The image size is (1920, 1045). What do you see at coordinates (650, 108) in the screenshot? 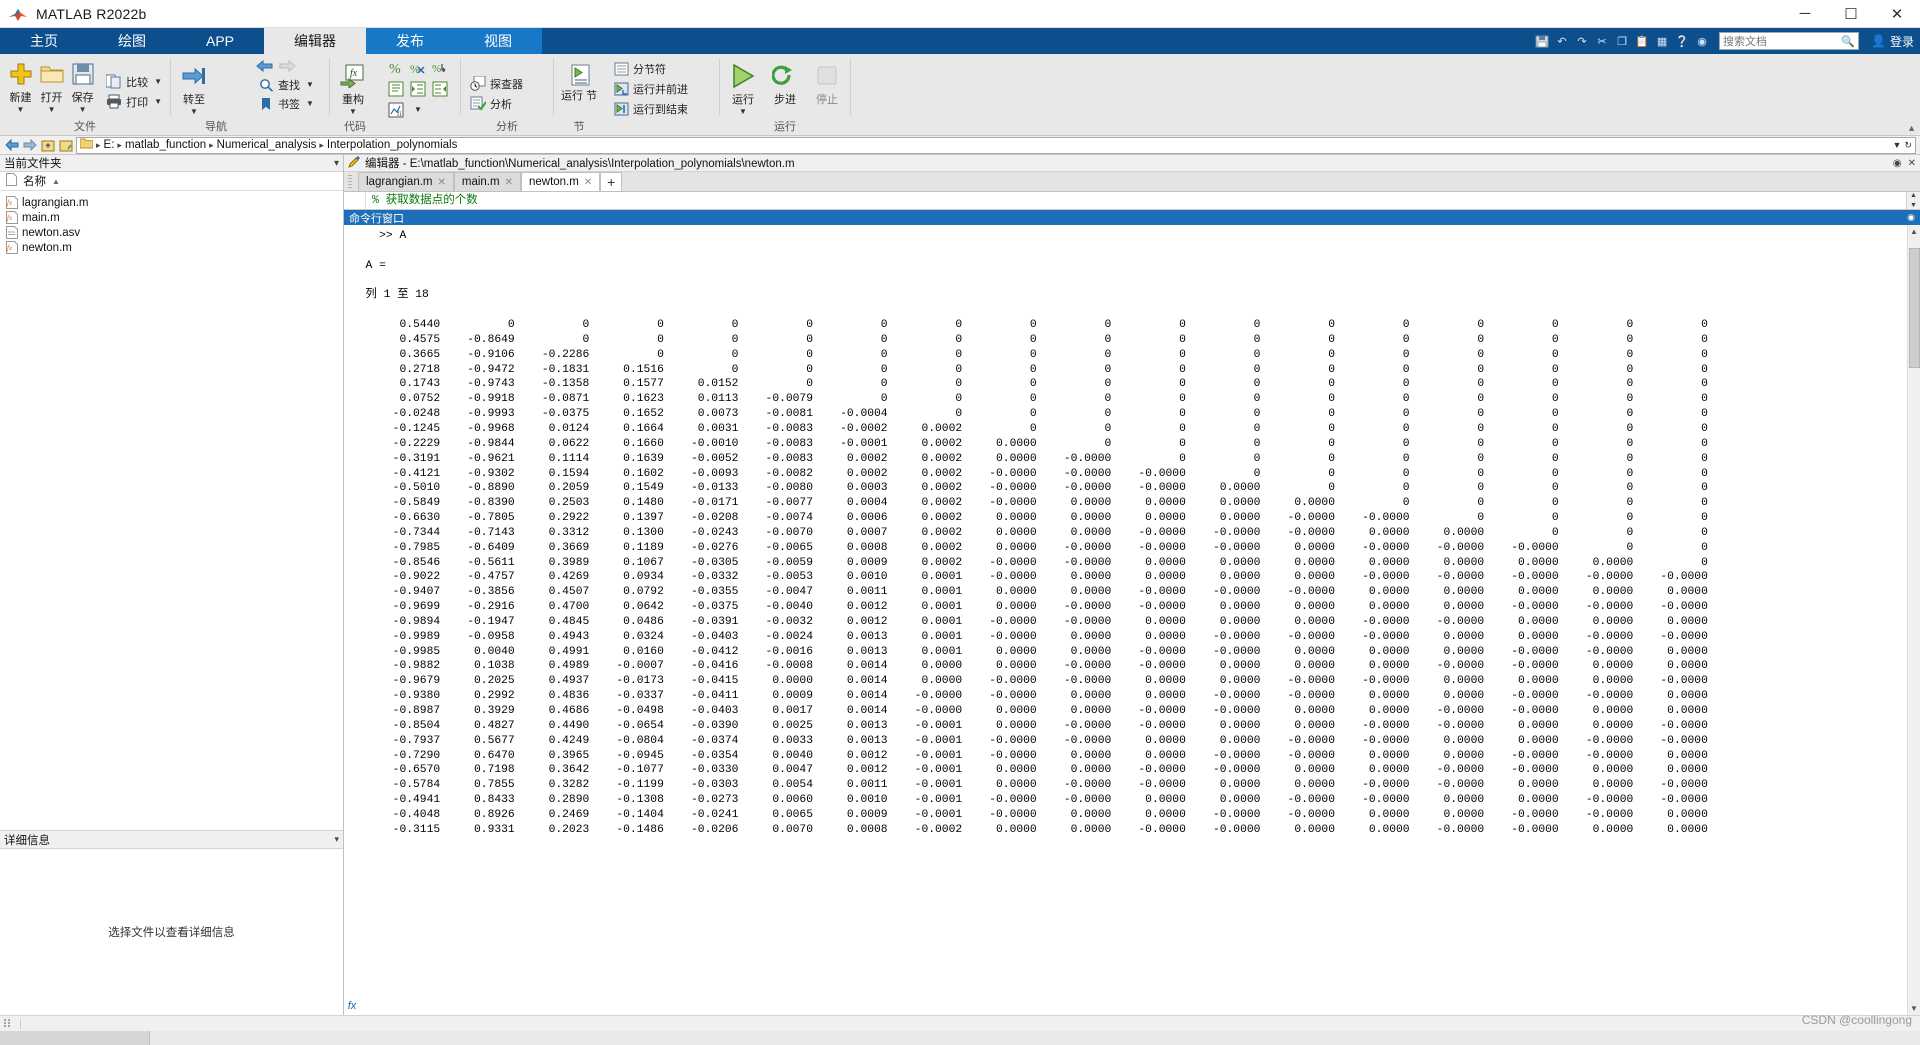
I see `run-to-end-button: 运行到结束` at bounding box center [650, 108].